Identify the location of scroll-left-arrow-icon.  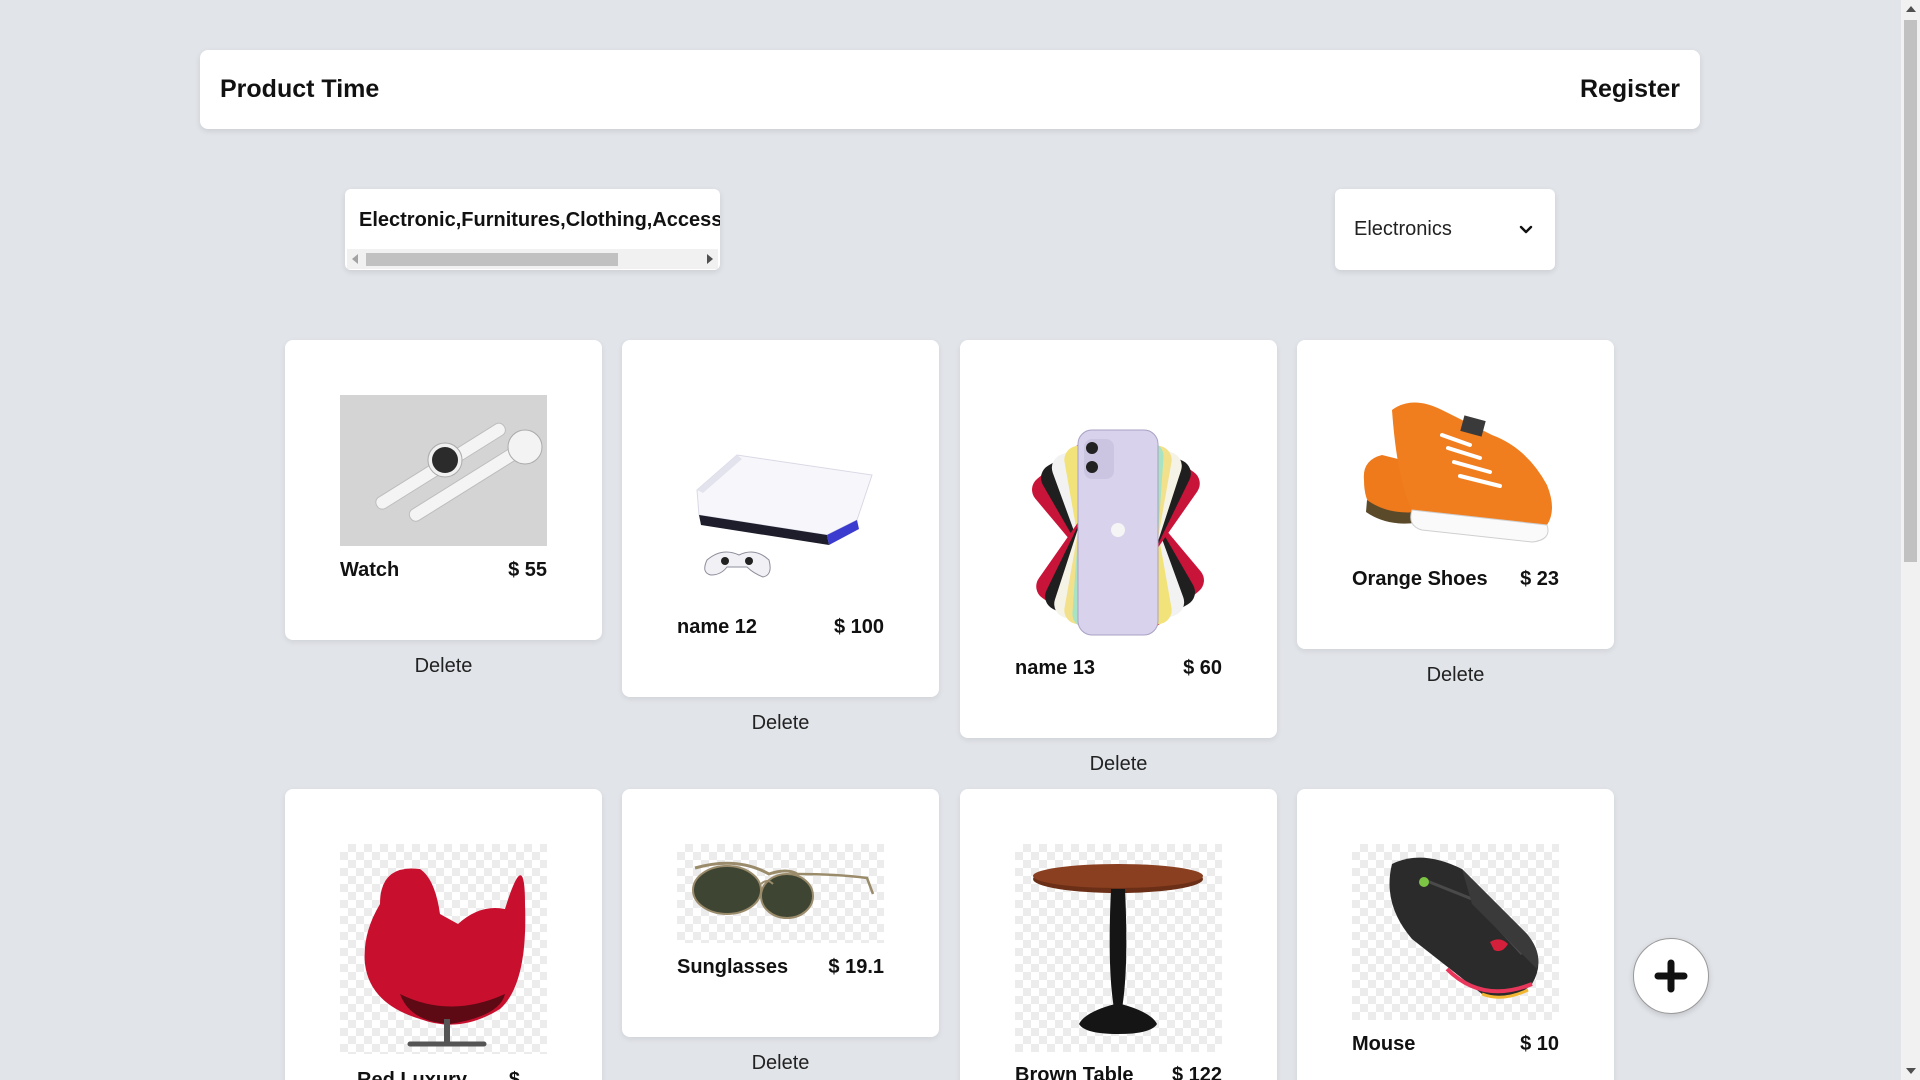
(355, 259).